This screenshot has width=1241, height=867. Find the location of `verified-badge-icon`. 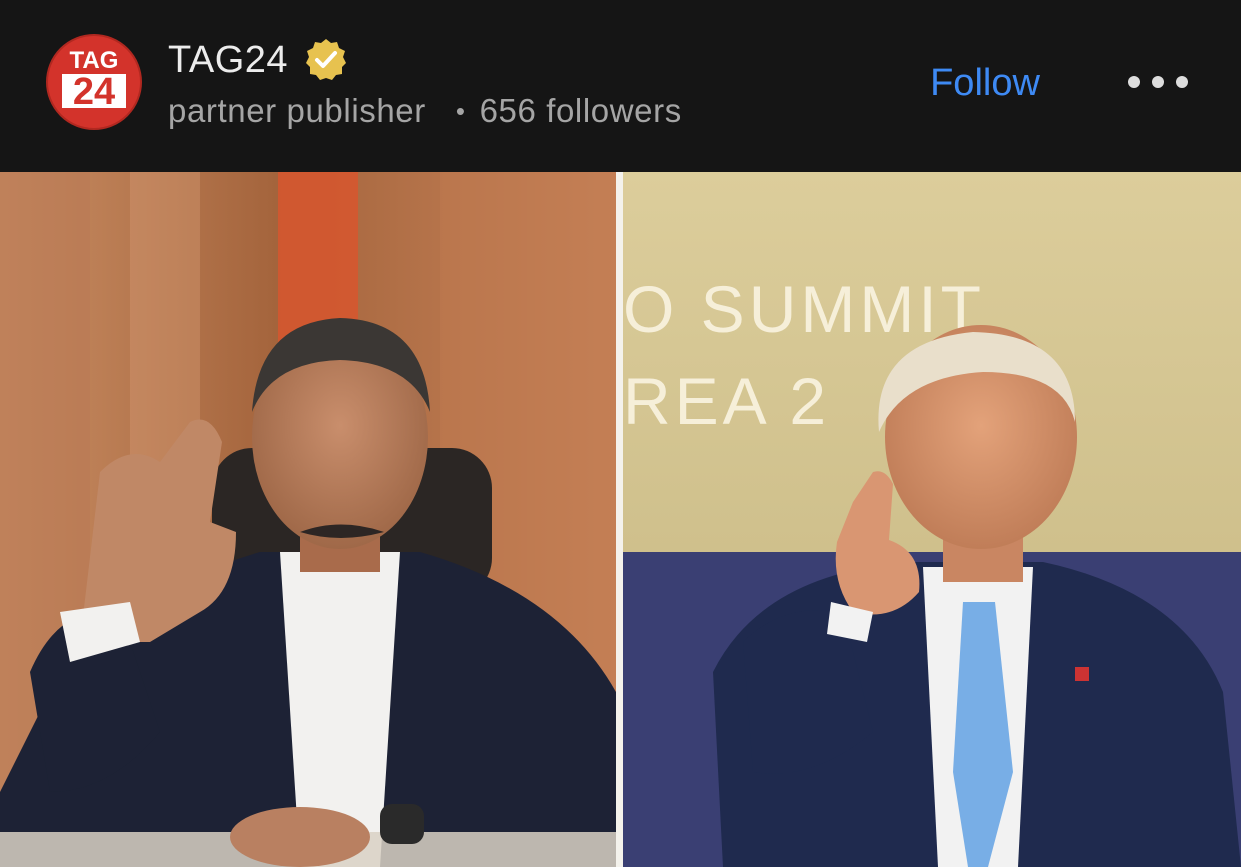

verified-badge-icon is located at coordinates (326, 59).